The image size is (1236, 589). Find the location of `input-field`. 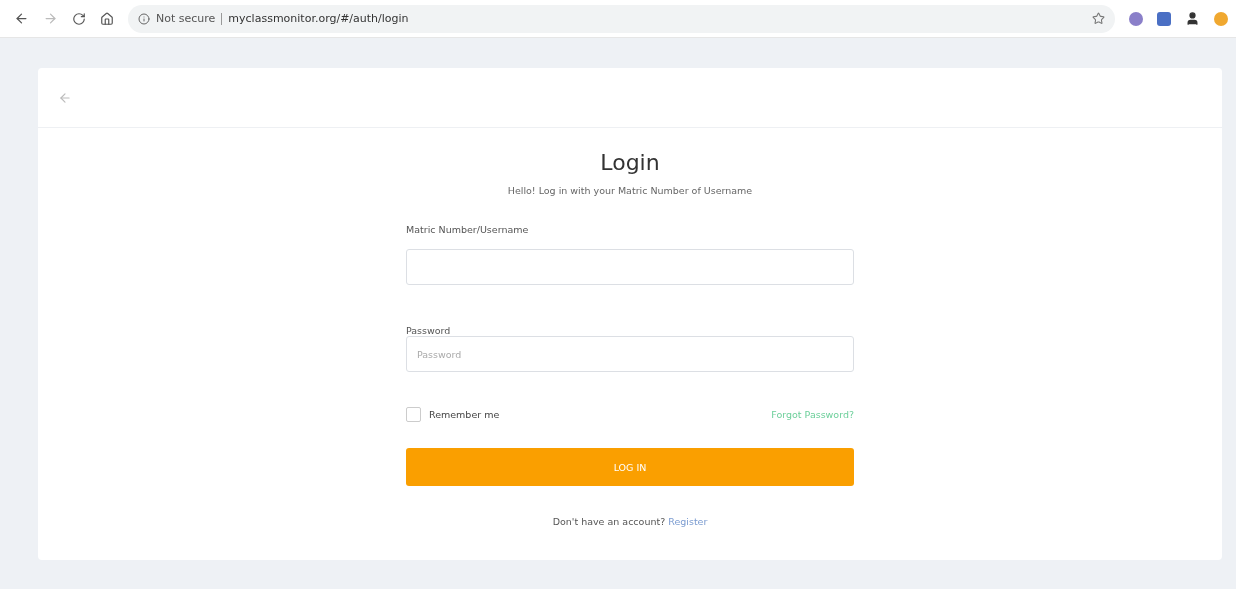

input-field is located at coordinates (630, 267).